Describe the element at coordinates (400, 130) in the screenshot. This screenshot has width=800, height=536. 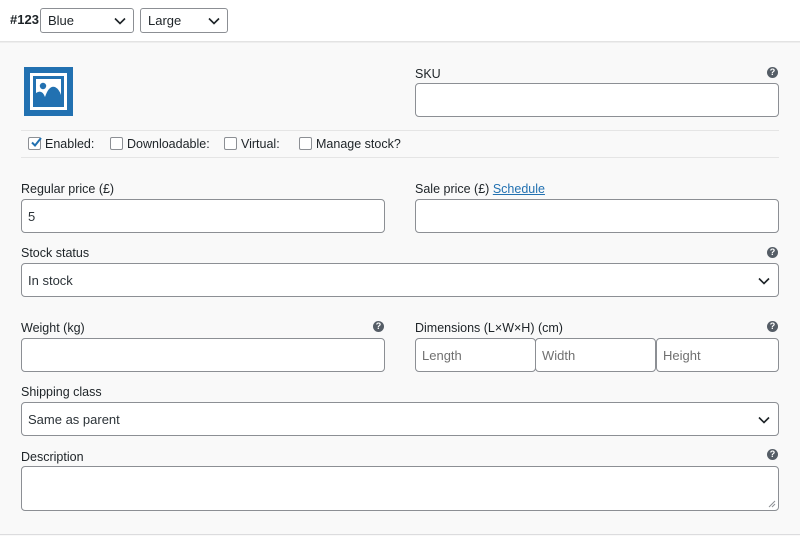
I see `divider-top` at that location.